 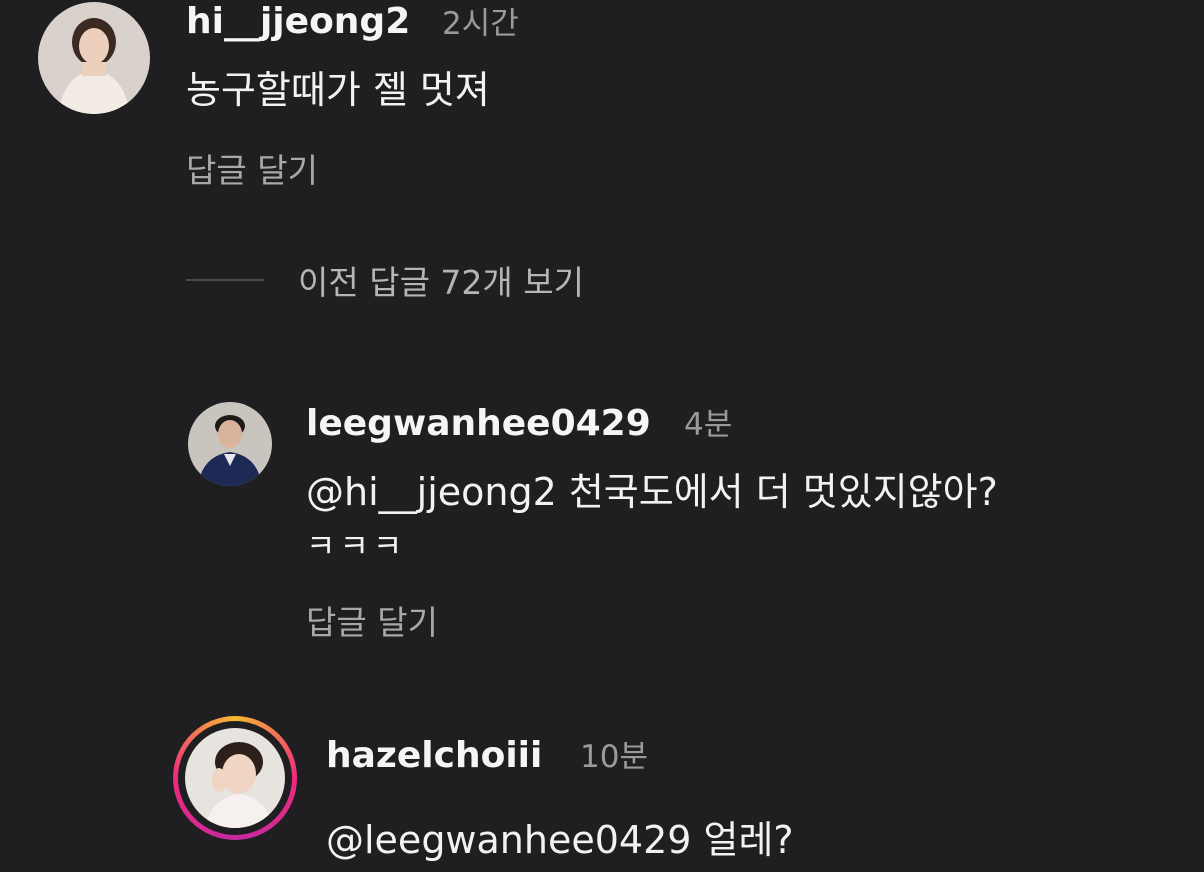 I want to click on story-ring, so click(x=235, y=778).